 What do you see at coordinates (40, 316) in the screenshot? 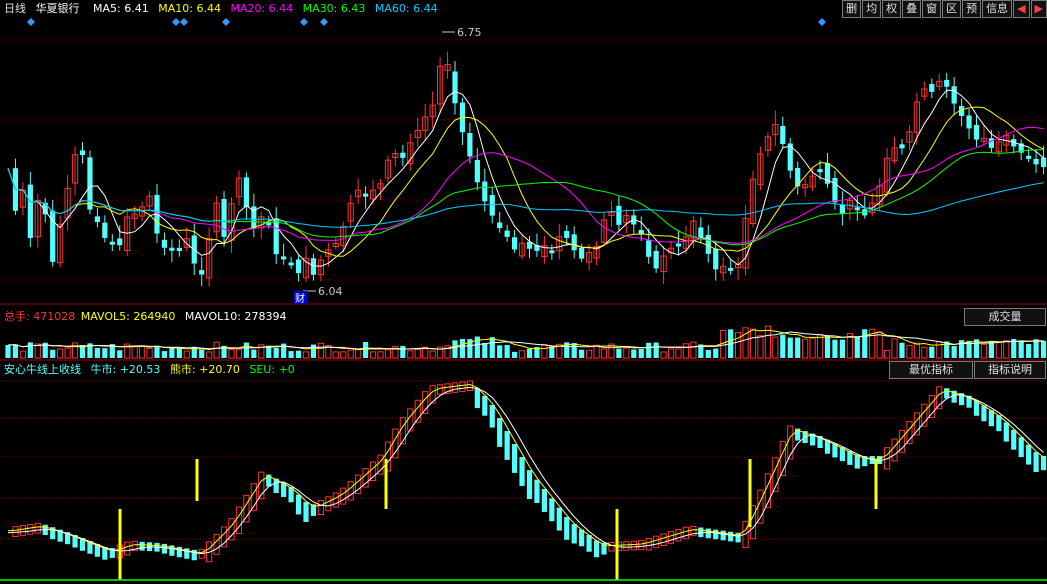
I see `total-volume-label: 总手: 471028` at bounding box center [40, 316].